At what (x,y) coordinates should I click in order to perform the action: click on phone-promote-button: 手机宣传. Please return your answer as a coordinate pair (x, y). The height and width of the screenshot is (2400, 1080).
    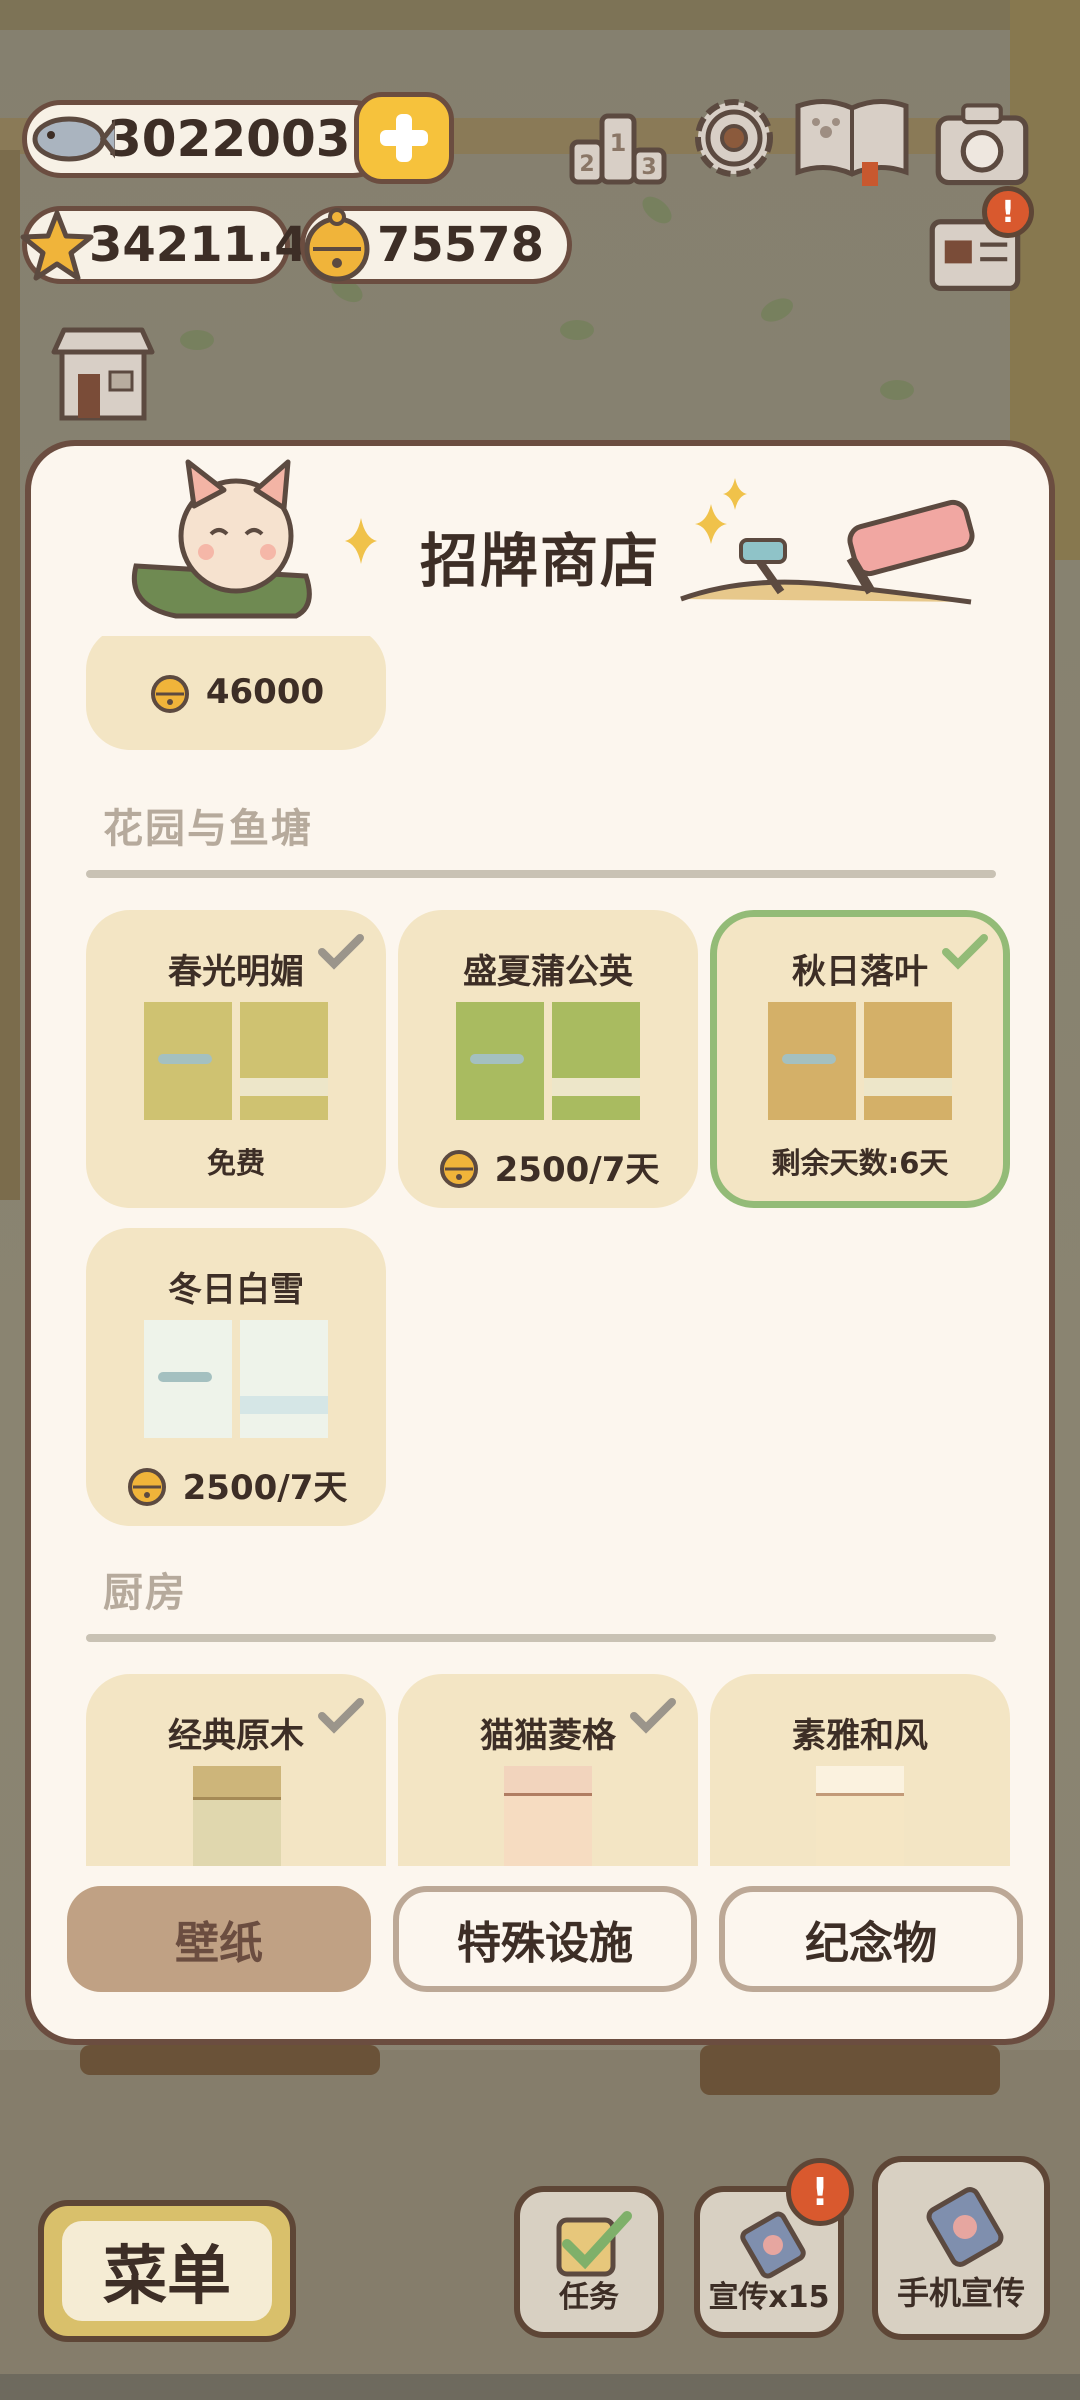
    Looking at the image, I should click on (961, 2248).